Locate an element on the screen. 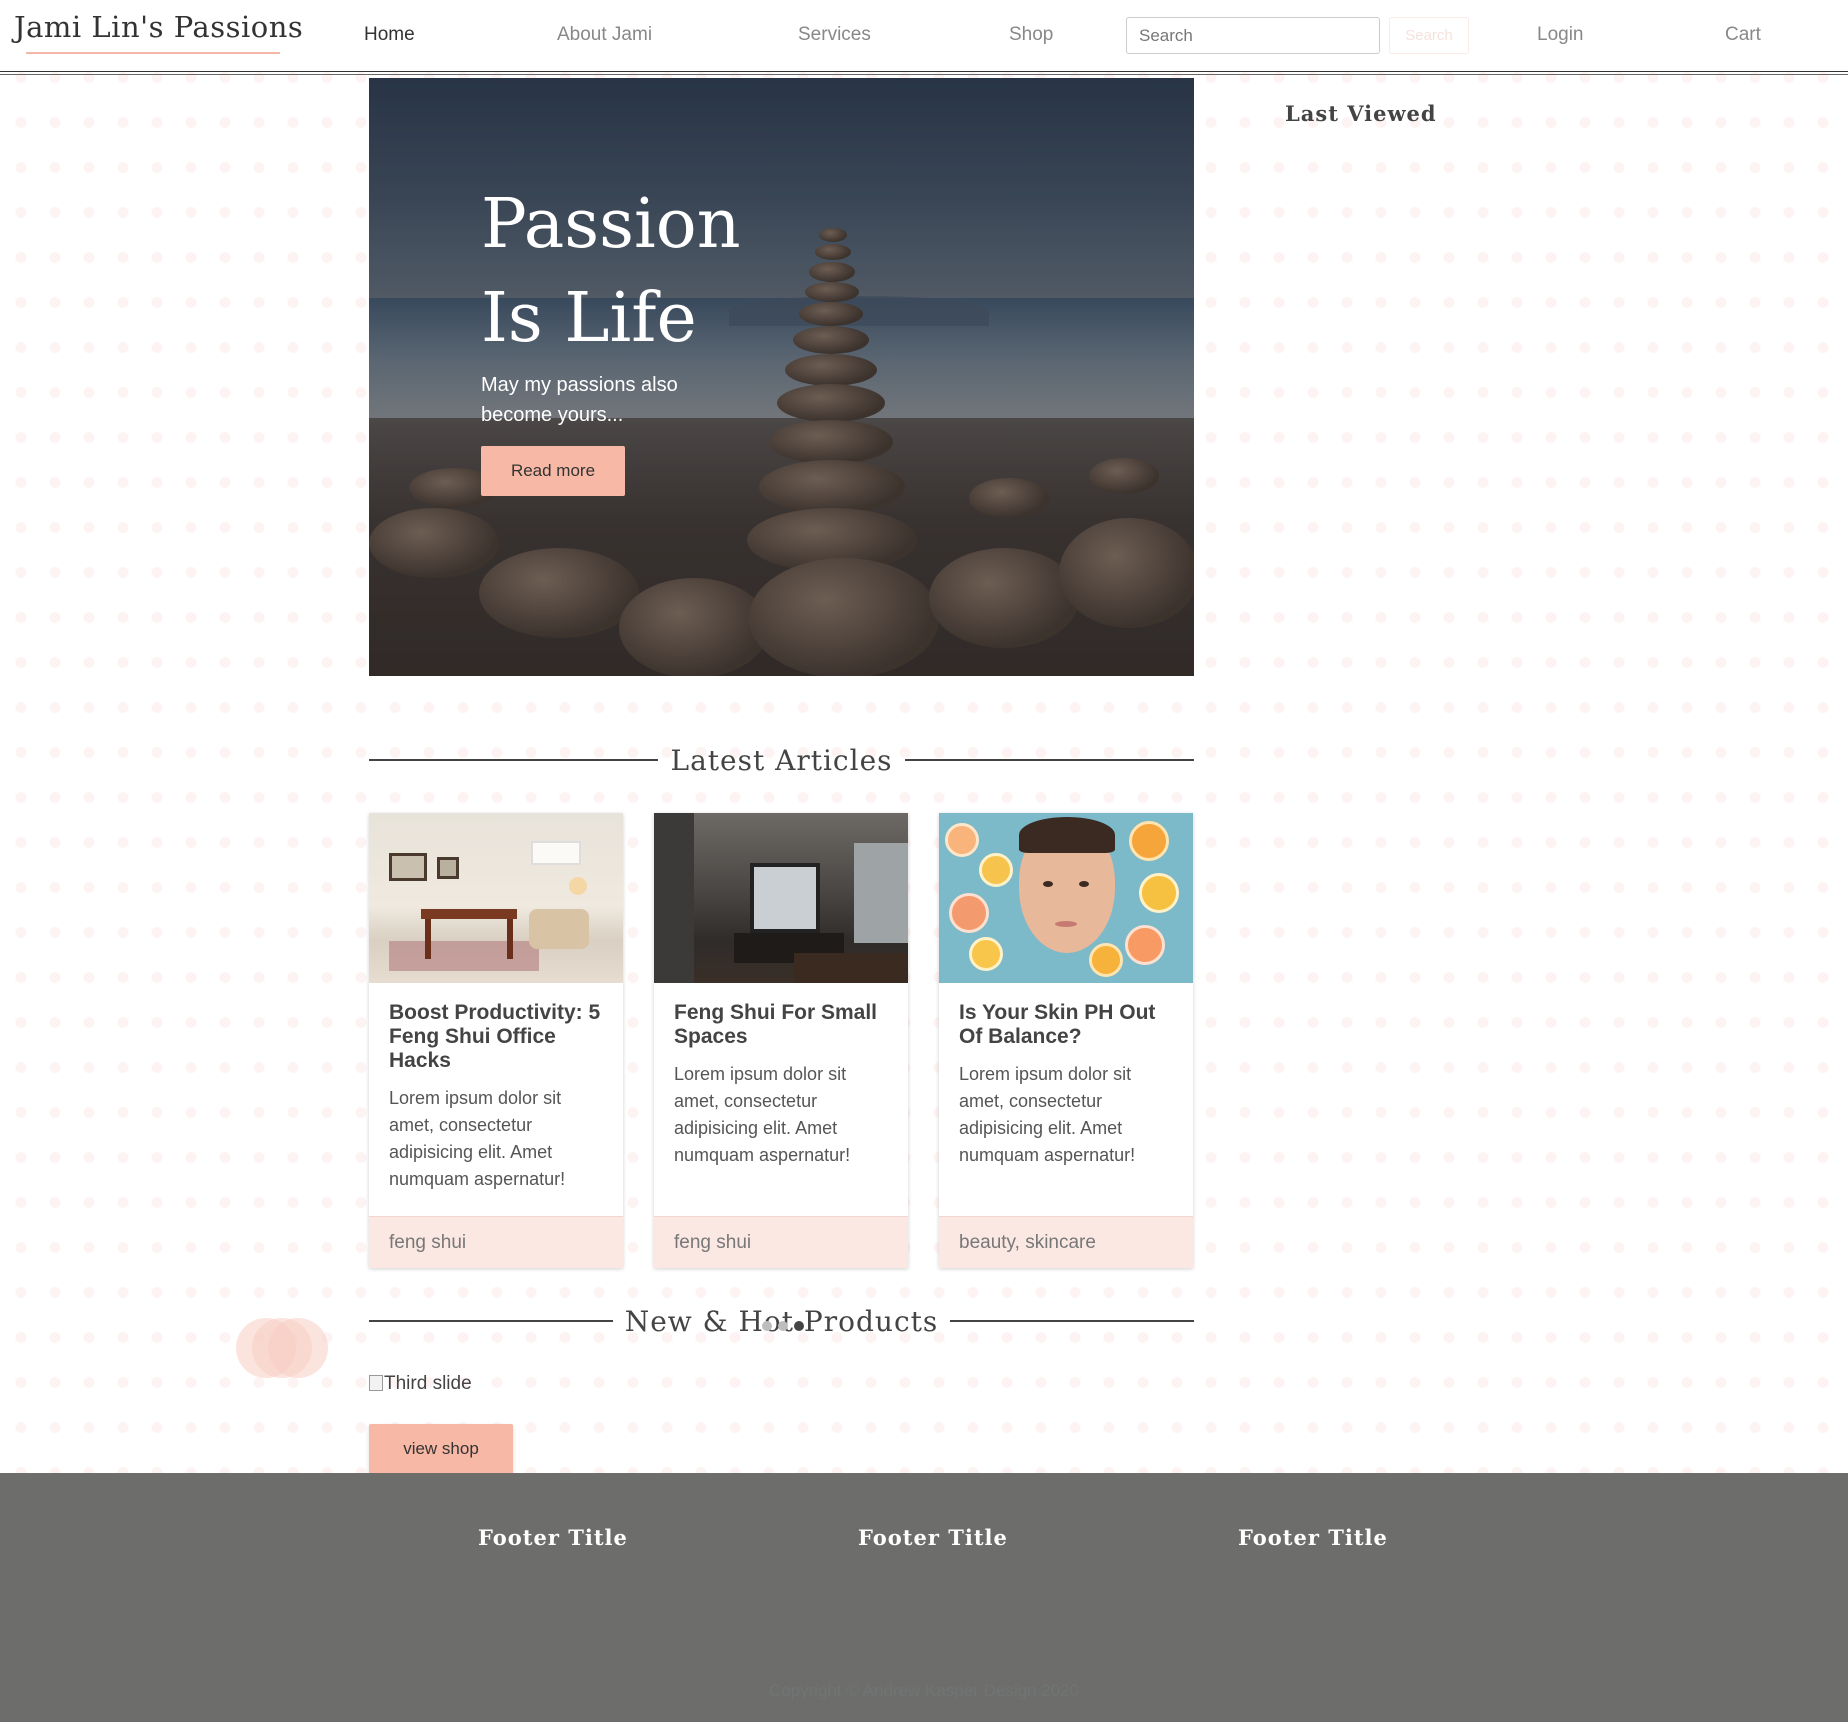 The width and height of the screenshot is (1848, 1722). footer-title-1: Footer Title is located at coordinates (553, 1537).